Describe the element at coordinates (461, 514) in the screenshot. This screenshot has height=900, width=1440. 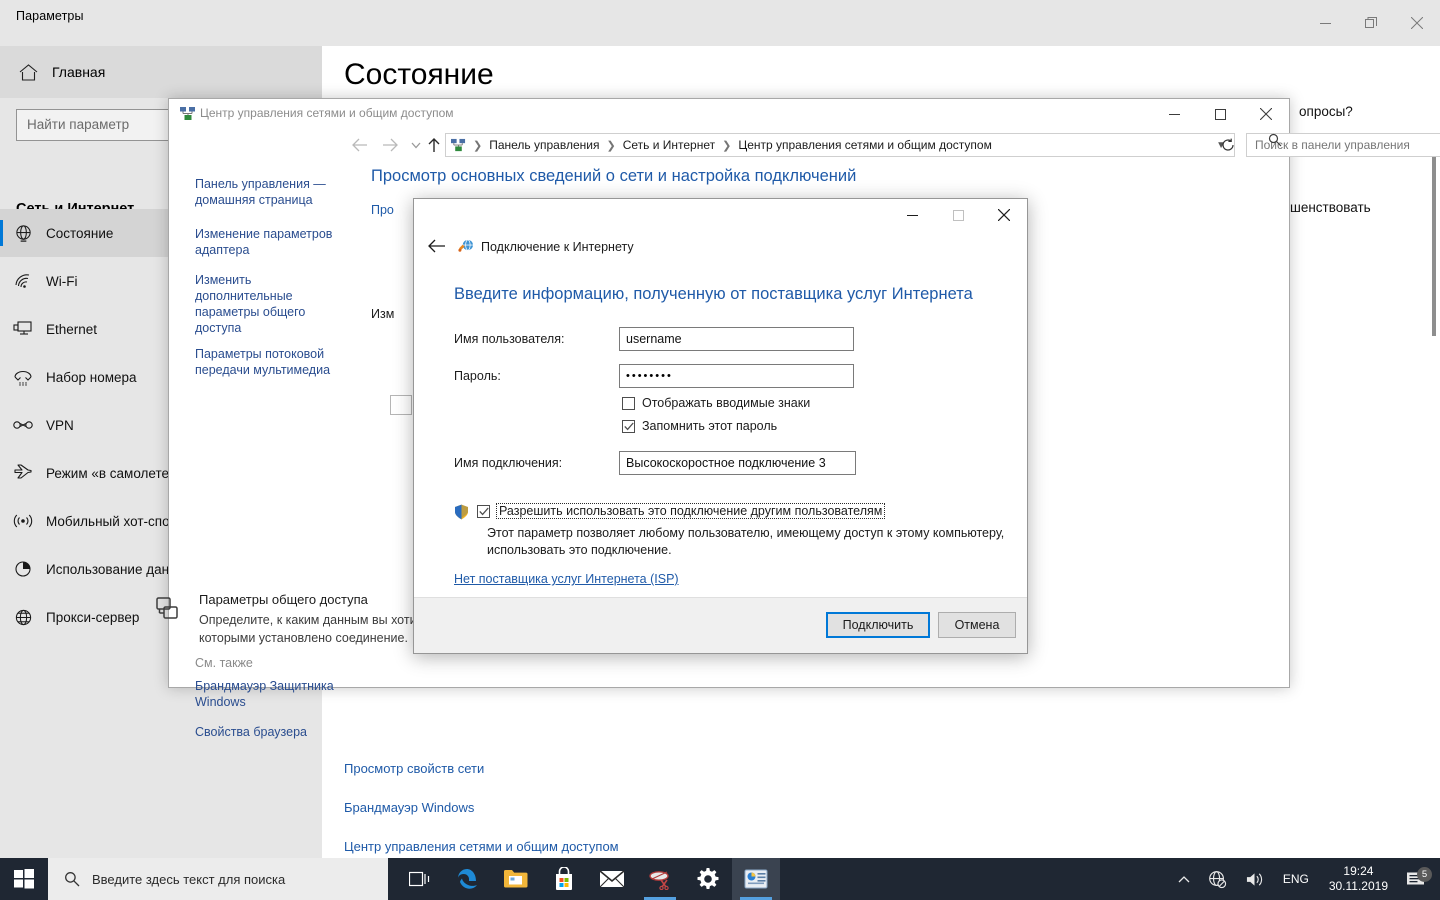
I see `uac-shield-icon` at that location.